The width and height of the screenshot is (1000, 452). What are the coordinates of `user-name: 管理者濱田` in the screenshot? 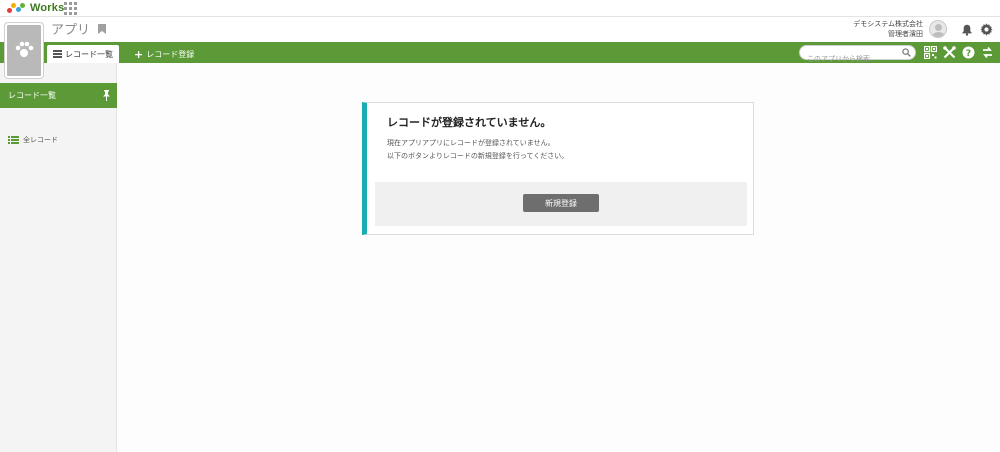 It's located at (905, 34).